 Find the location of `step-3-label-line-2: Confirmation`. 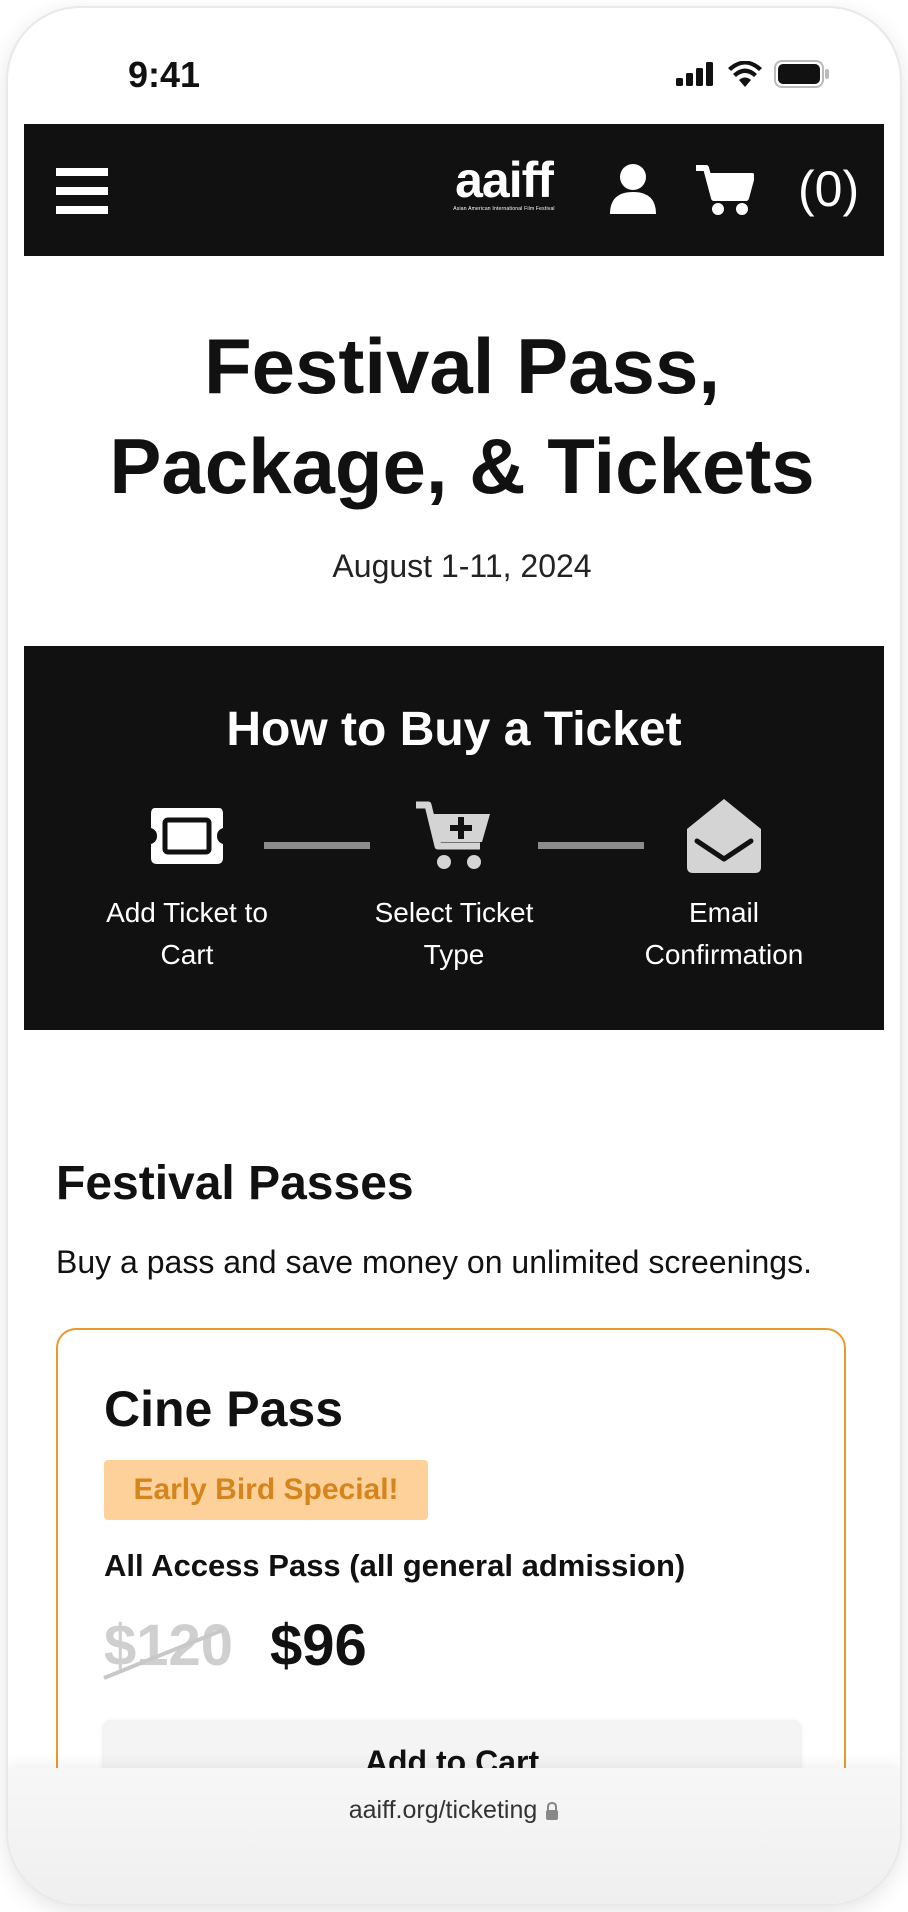

step-3-label-line-2: Confirmation is located at coordinates (724, 954).